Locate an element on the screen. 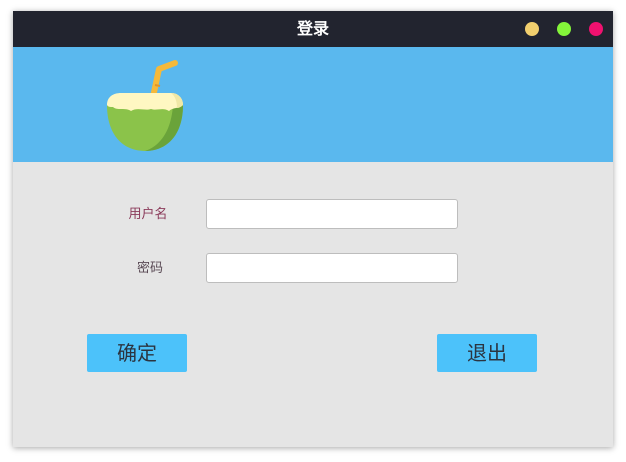  password-input is located at coordinates (332, 268).